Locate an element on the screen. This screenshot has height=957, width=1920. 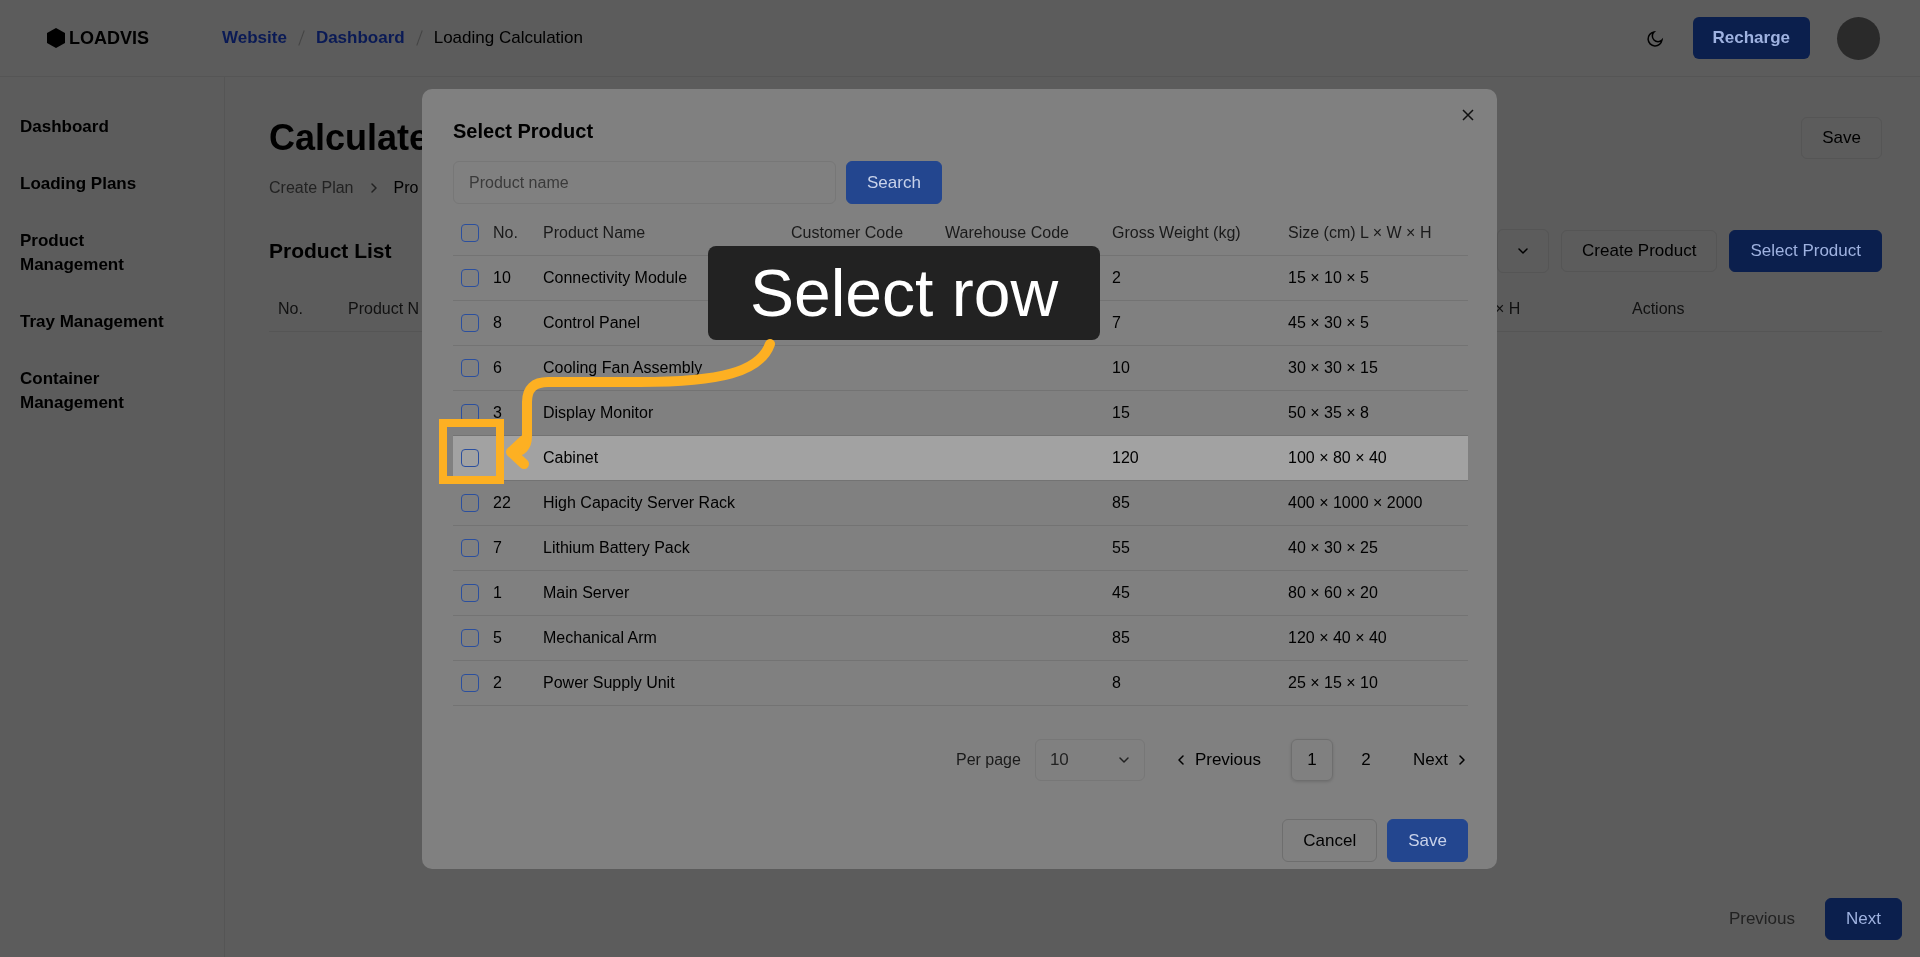
table-cell-text: Lithium Battery Pack is located at coordinates (617, 548).